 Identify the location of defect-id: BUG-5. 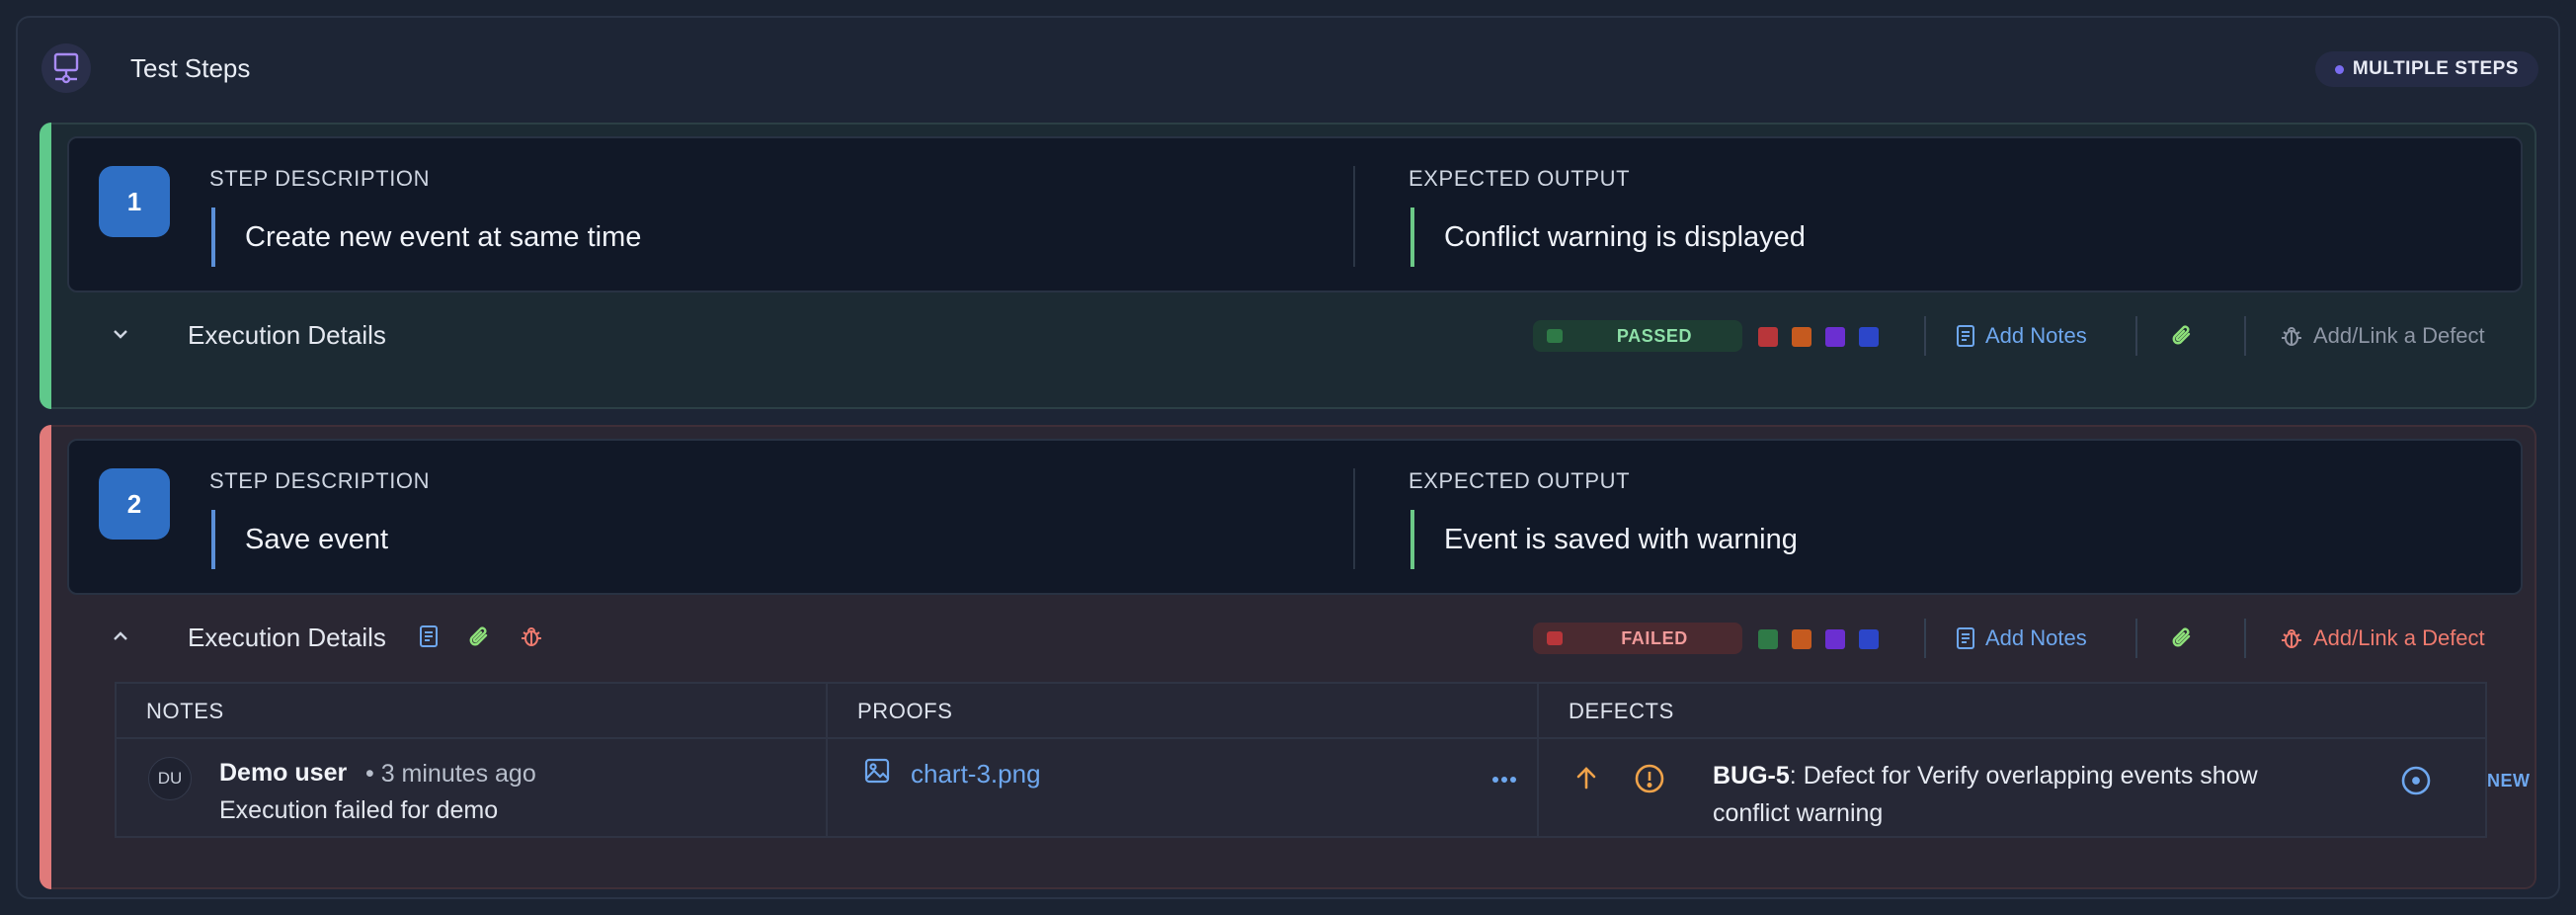
(1751, 776).